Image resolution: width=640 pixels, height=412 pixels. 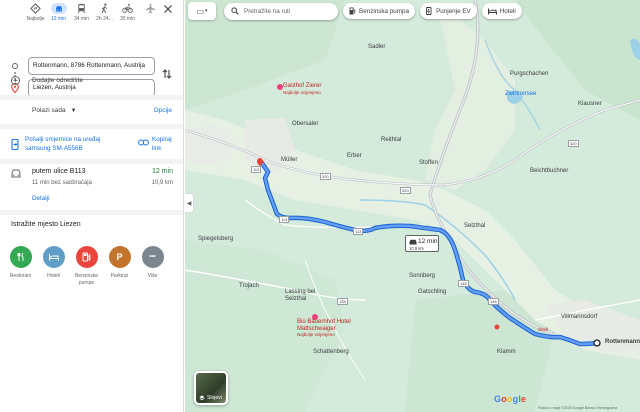 I want to click on place-label: Shell, so click(x=543, y=329).